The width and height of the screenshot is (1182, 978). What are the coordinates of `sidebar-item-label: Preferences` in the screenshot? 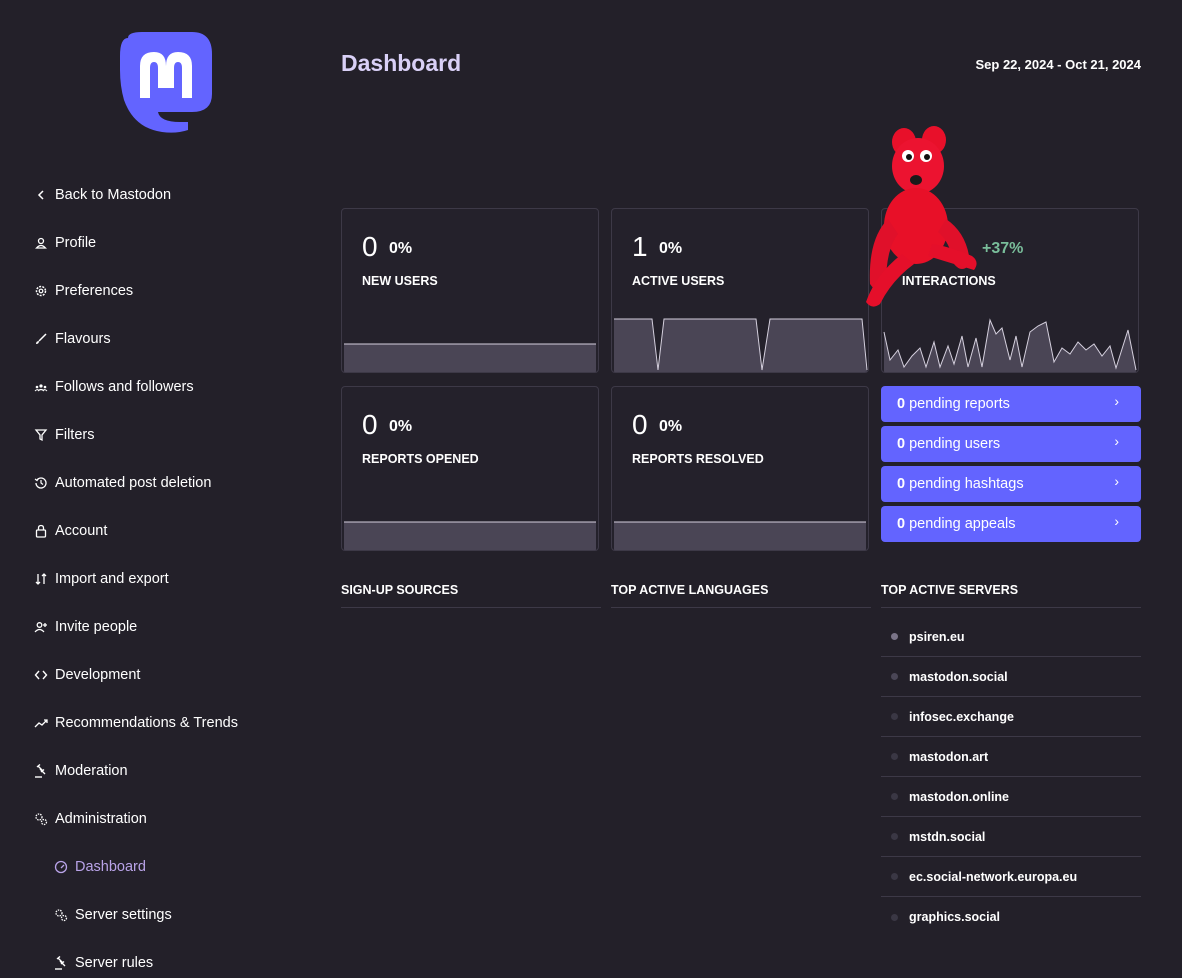 It's located at (94, 291).